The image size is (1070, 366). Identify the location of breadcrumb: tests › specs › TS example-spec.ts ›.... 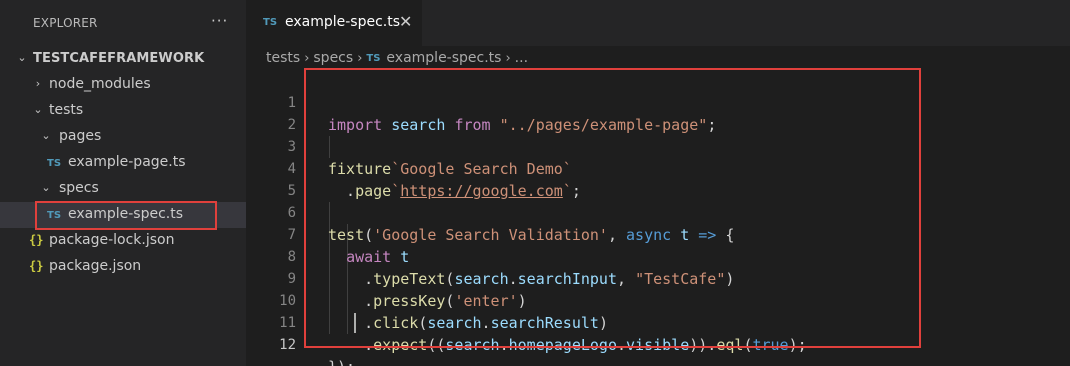
(397, 60).